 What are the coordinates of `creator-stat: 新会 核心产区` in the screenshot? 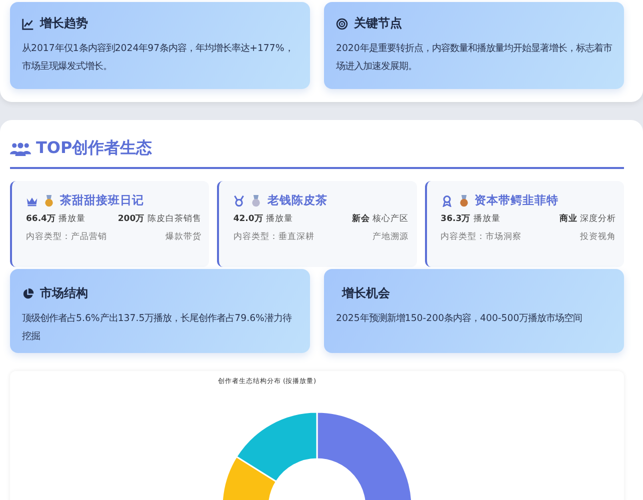 It's located at (380, 219).